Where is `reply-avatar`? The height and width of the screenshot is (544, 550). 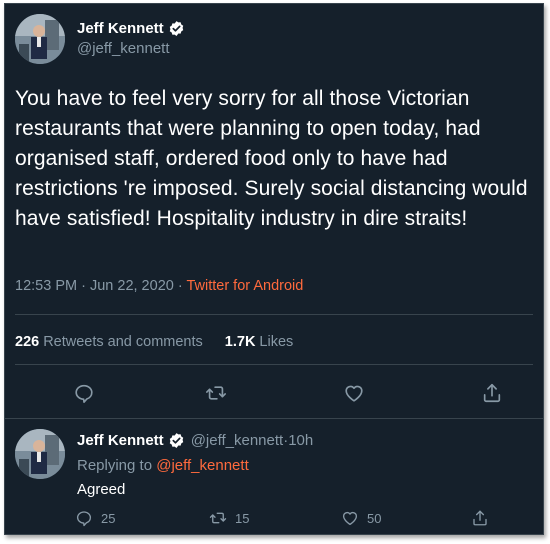
reply-avatar is located at coordinates (40, 454).